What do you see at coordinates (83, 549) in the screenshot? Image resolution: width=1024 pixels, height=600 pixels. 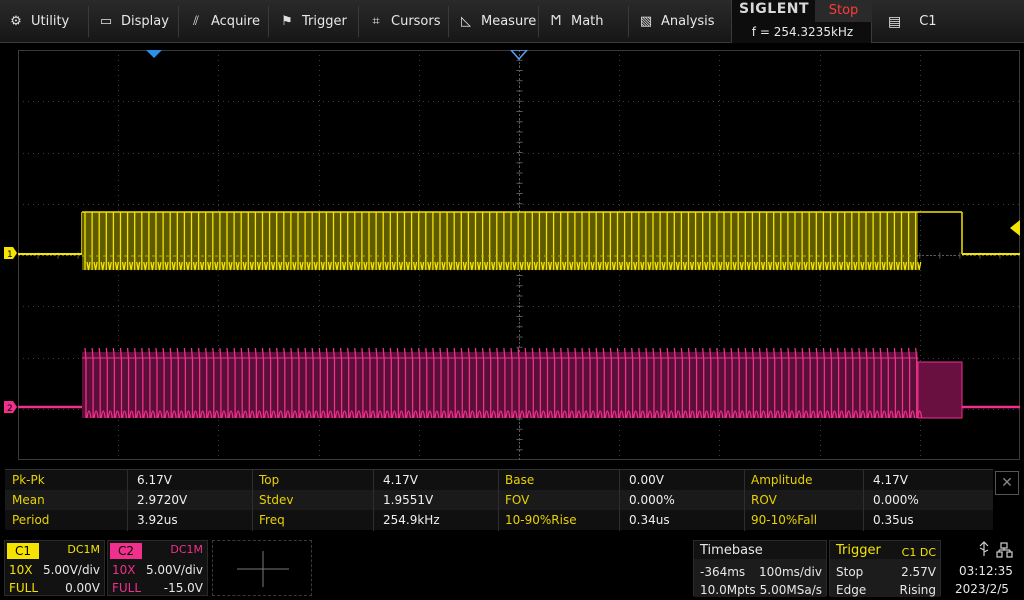 I see `ch1-coupling: DC1M` at bounding box center [83, 549].